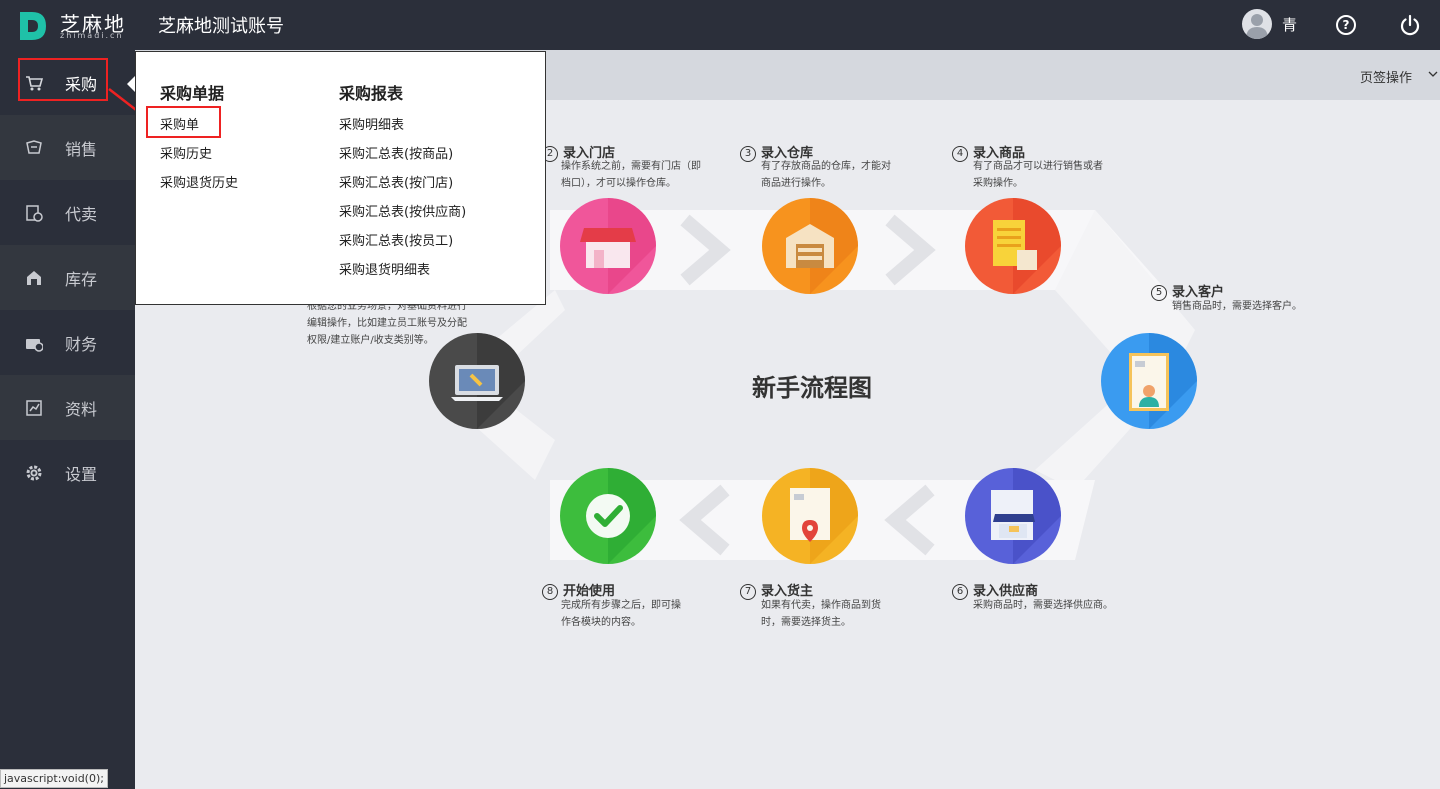 The width and height of the screenshot is (1440, 789). I want to click on status-bar-url: javascript:void(0);, so click(54, 778).